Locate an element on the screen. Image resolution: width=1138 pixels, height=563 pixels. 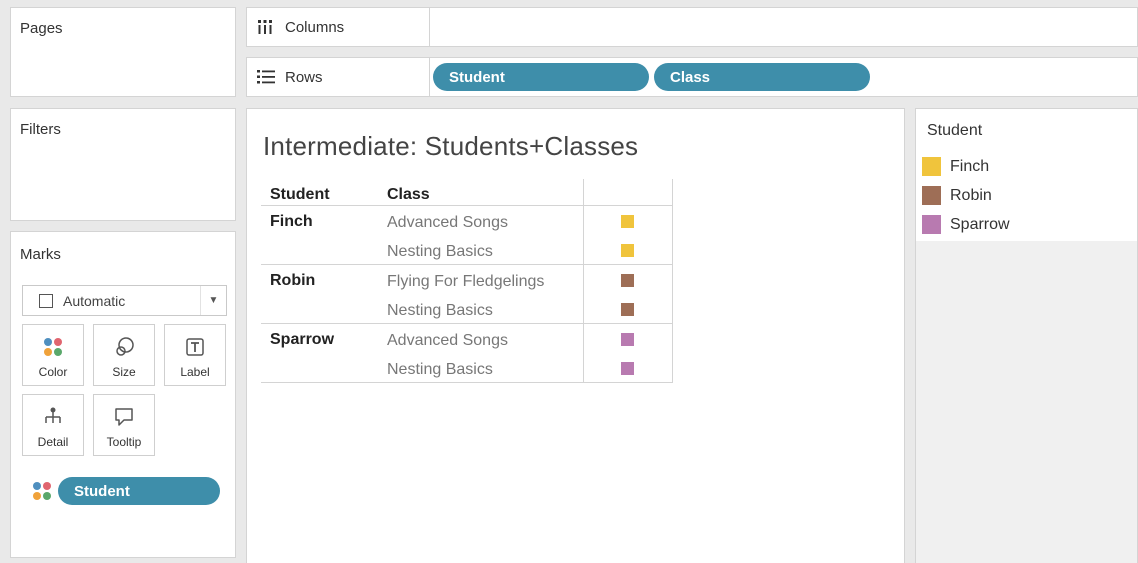
legend-item-robin: Robin is located at coordinates (957, 195).